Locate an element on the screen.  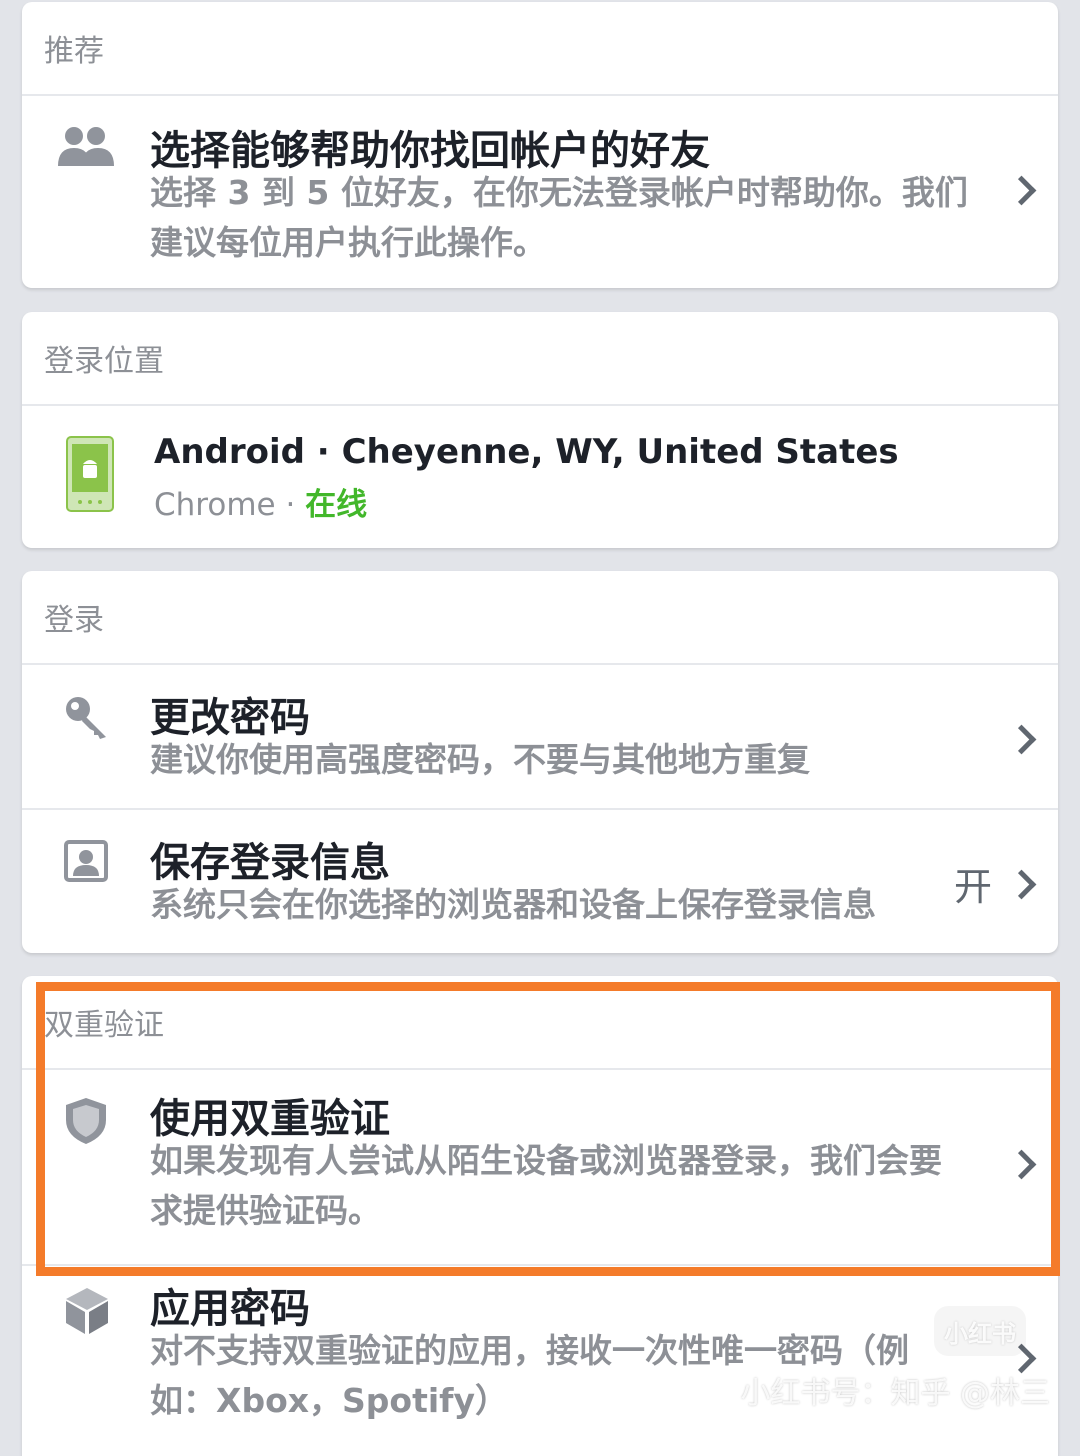
save-login-status: 开 is located at coordinates (972, 887).